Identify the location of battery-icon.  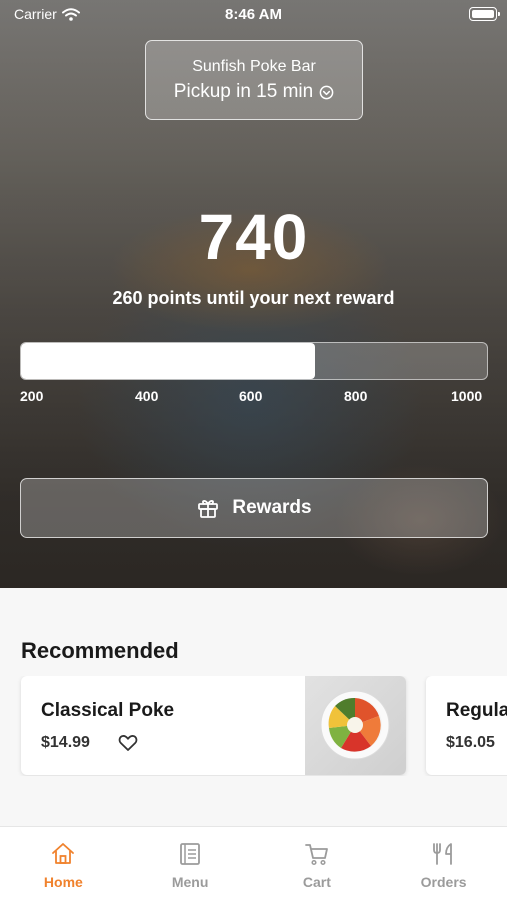
(484, 14).